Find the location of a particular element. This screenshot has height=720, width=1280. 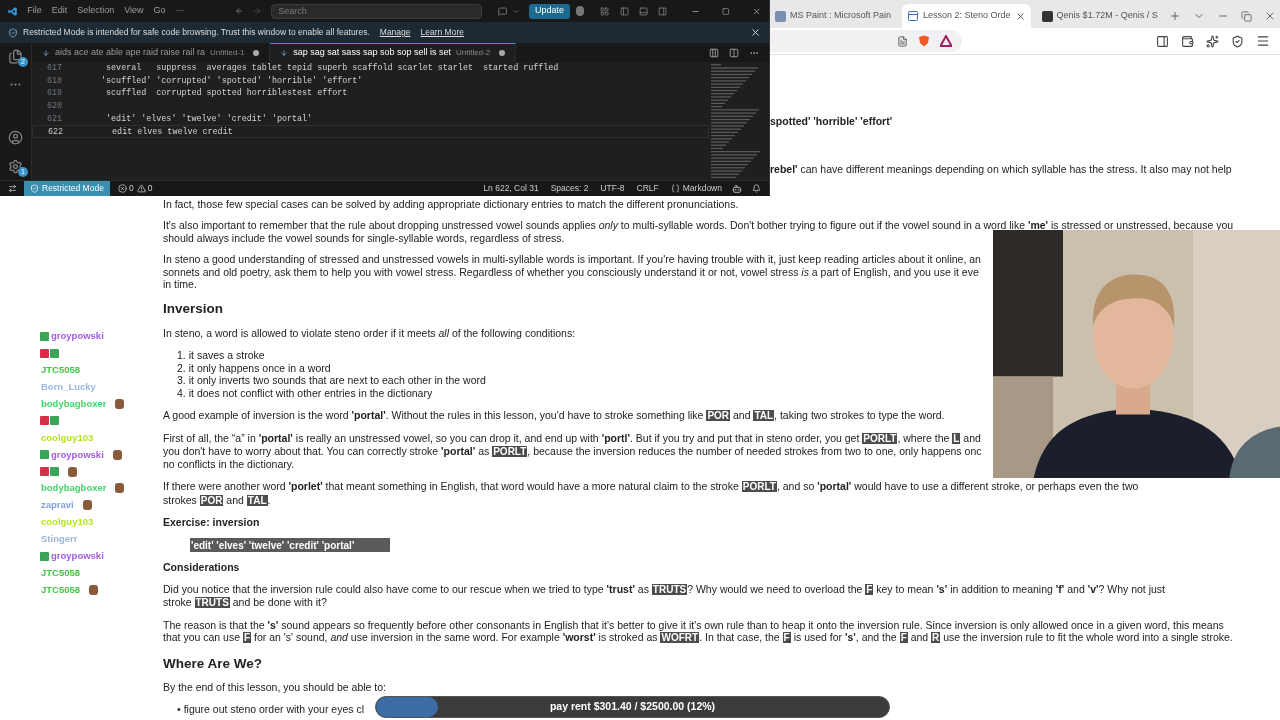

restricted-mode-button: Restricted Mode is located at coordinates (67, 188).